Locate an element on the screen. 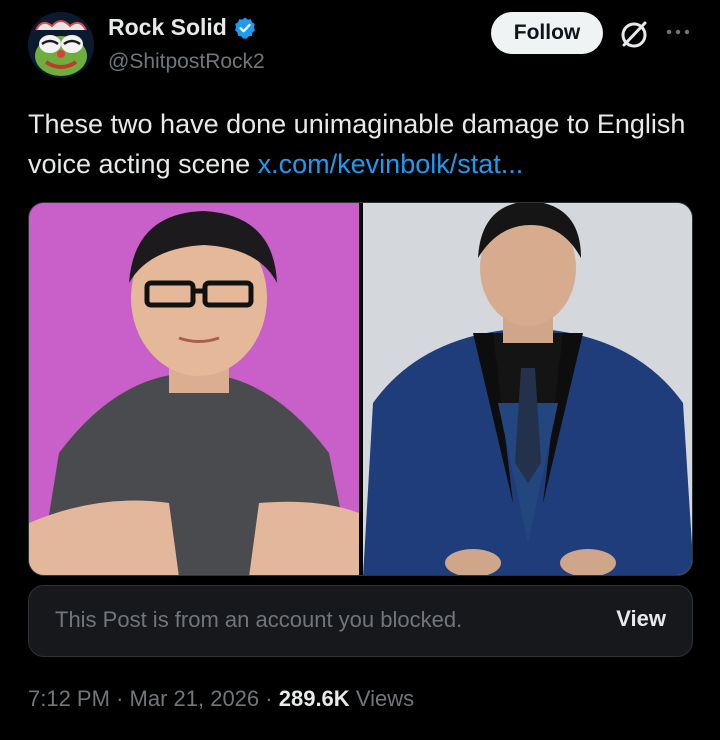 The height and width of the screenshot is (740, 720). views-label: Views is located at coordinates (385, 698).